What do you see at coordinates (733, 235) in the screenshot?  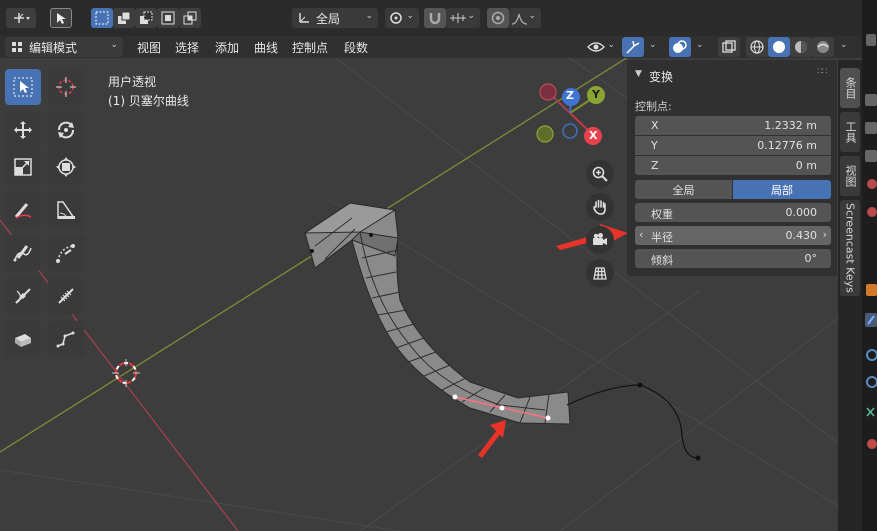 I see `radius-field: ‹ 半径 0.430 ›` at bounding box center [733, 235].